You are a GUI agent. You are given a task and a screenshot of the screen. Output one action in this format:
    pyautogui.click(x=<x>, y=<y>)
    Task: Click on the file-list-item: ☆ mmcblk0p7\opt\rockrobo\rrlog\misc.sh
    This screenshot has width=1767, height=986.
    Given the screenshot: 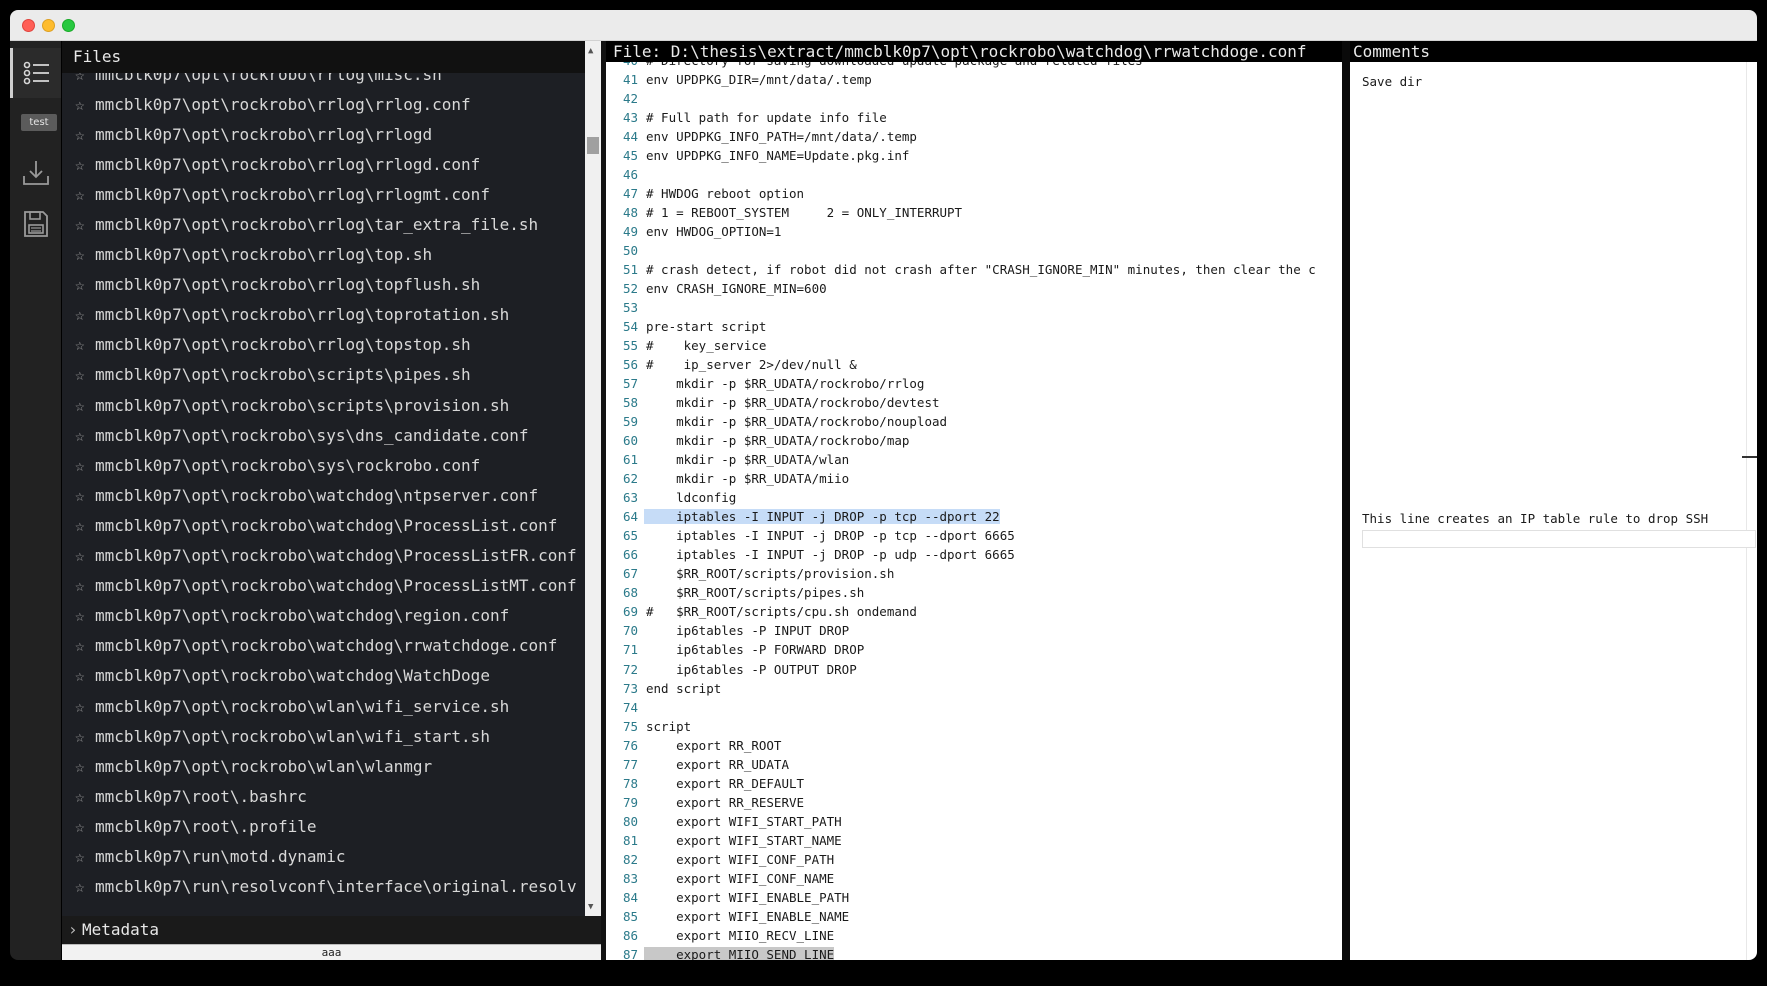 What is the action you would take?
    pyautogui.click(x=323, y=81)
    